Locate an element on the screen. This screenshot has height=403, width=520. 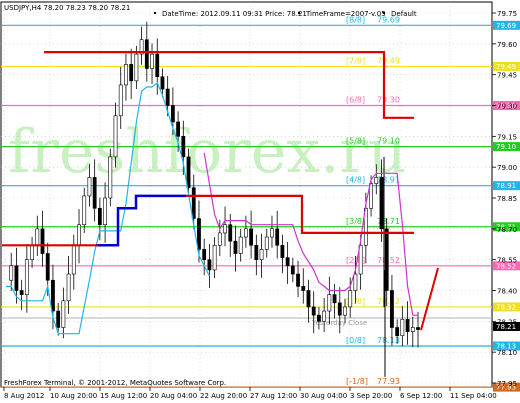
symbol-info: USDJPY,H4 78.20 78.23 78.20 78.21 is located at coordinates (67, 8).